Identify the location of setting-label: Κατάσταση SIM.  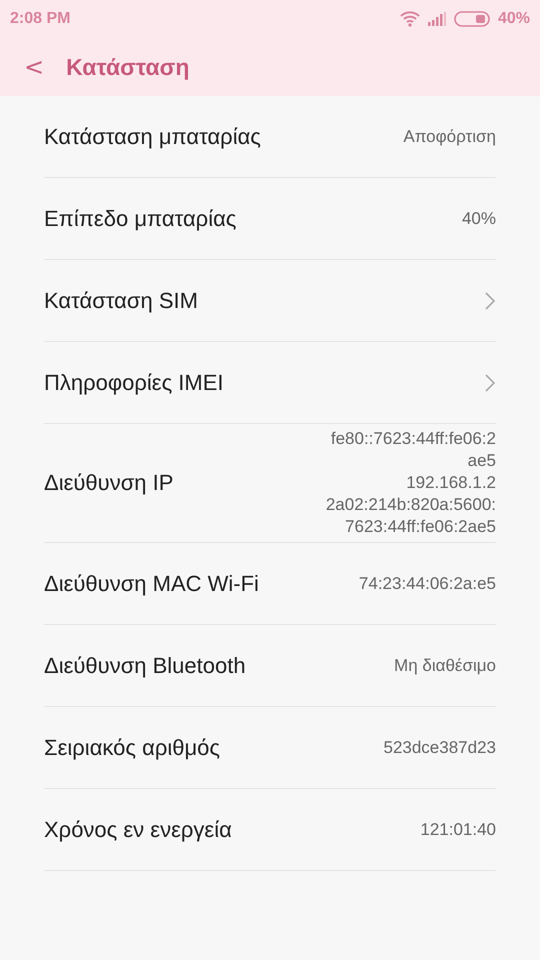
(121, 301).